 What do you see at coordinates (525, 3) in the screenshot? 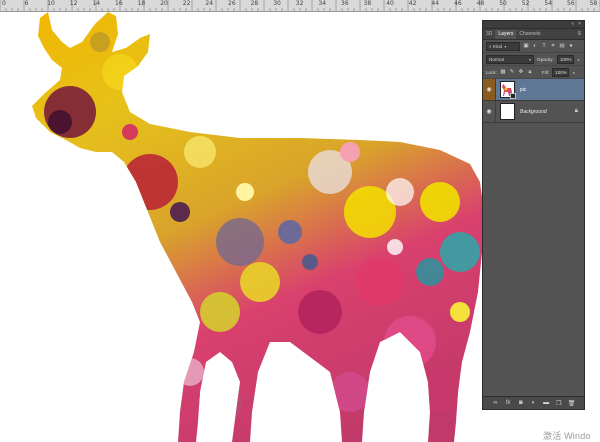
I see `ruler-label: 52` at bounding box center [525, 3].